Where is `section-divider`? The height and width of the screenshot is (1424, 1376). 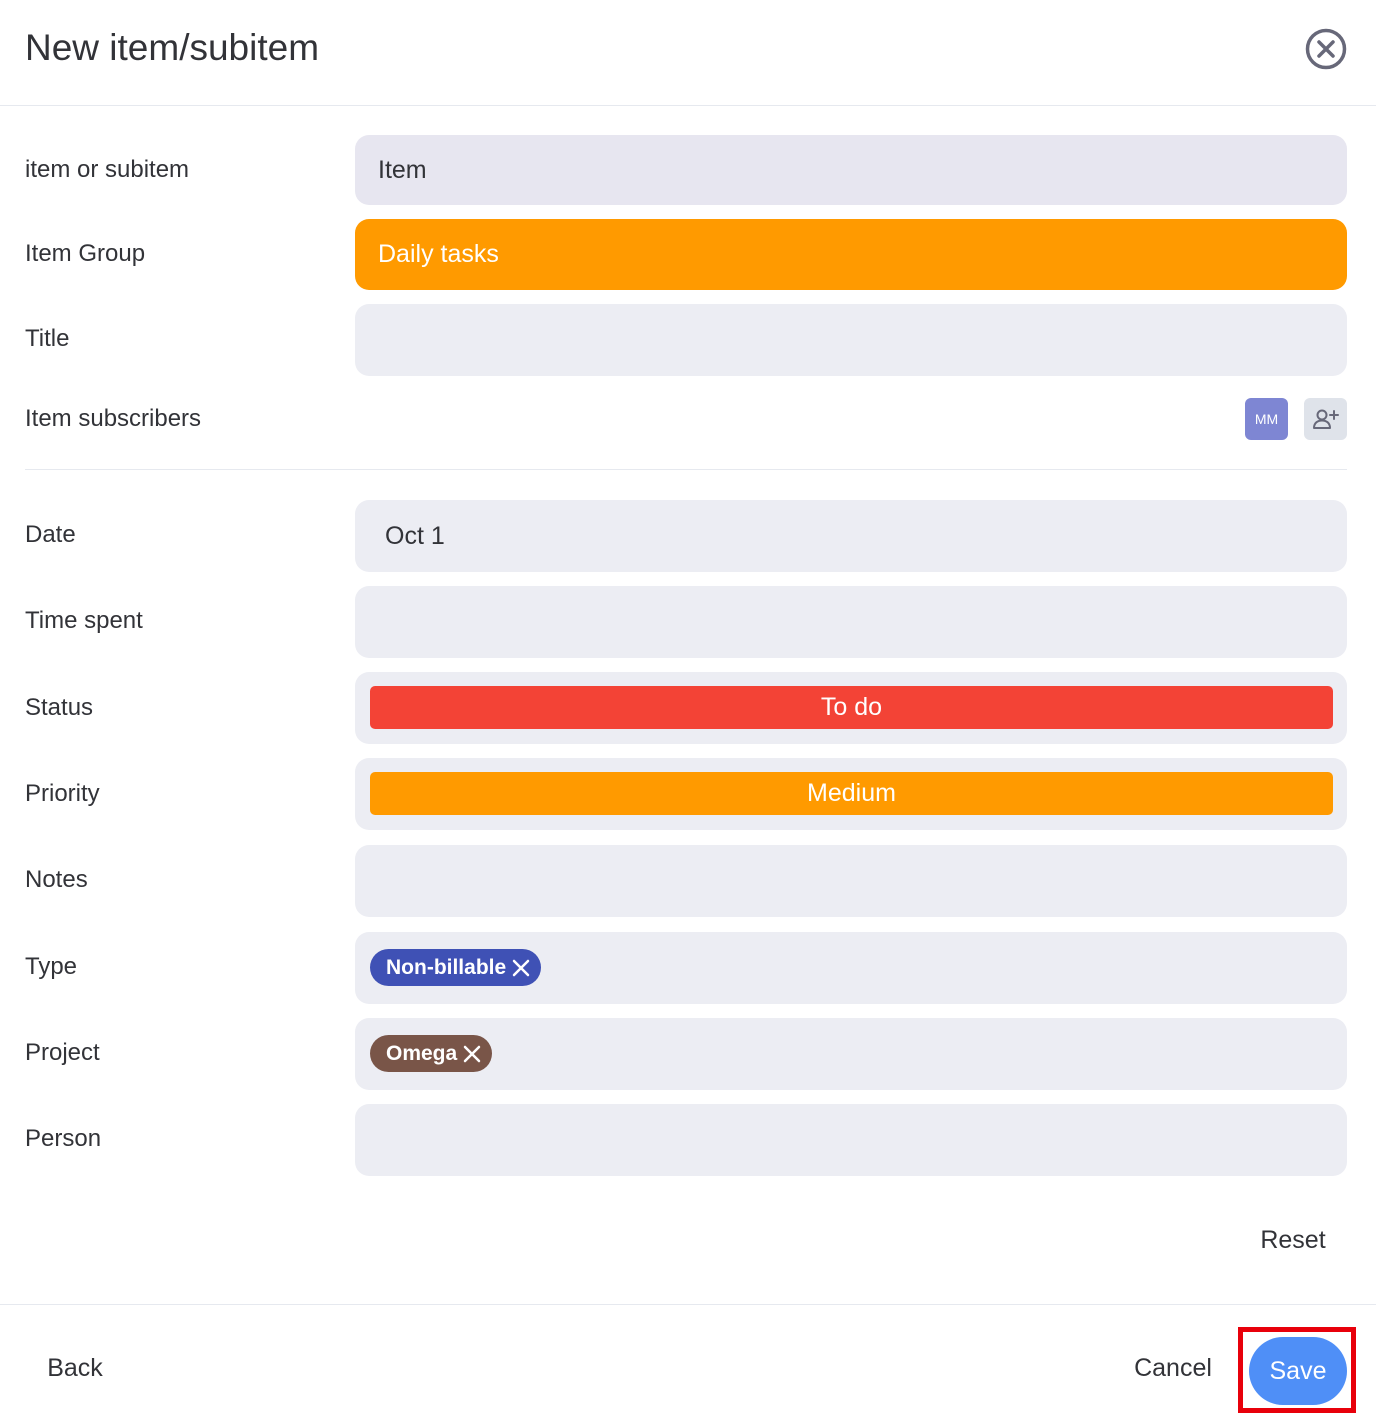 section-divider is located at coordinates (686, 469).